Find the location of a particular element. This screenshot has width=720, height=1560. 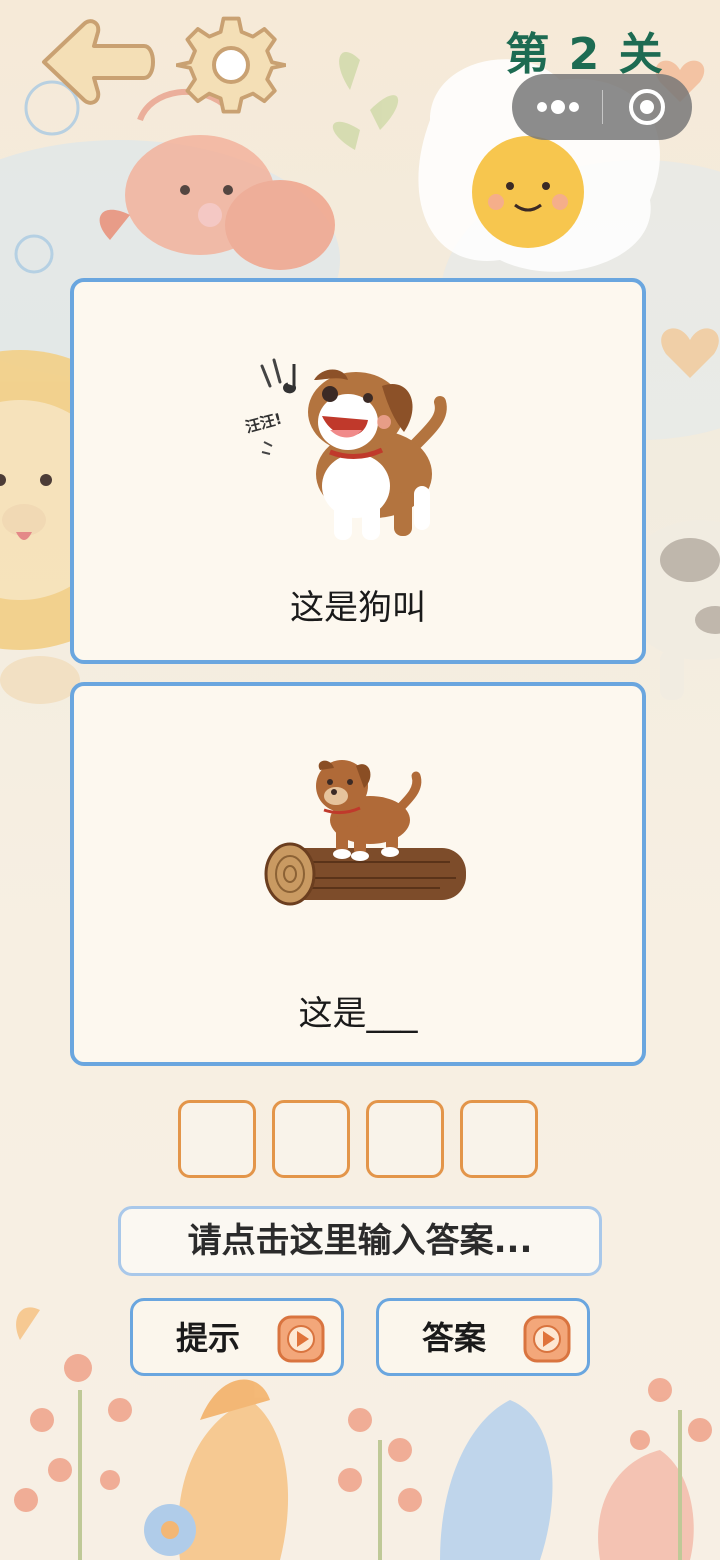

dog-on-log-illustration is located at coordinates (365, 833).